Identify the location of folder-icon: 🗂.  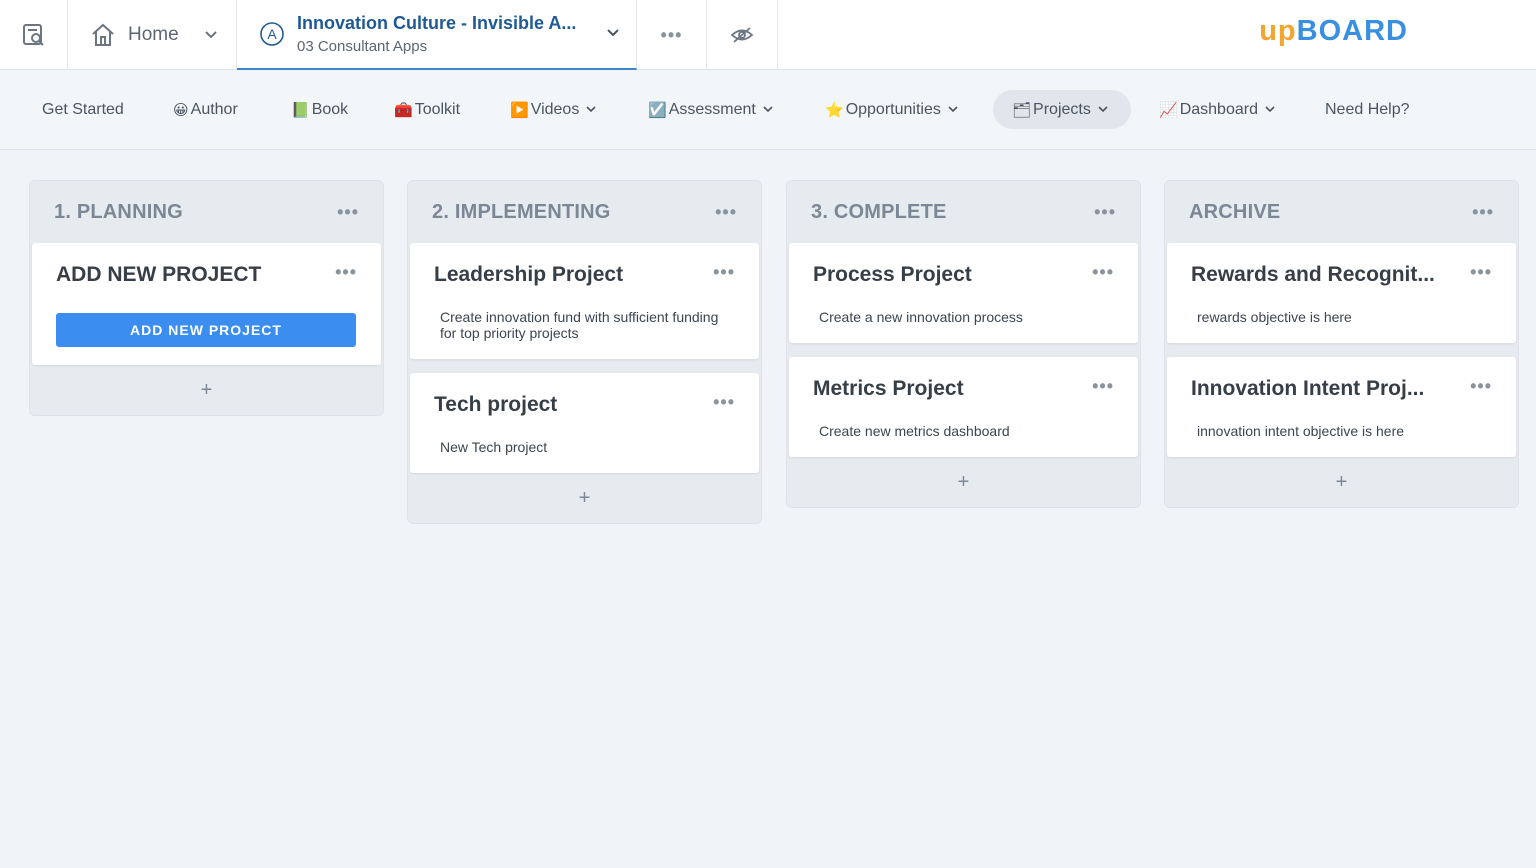
(1022, 110).